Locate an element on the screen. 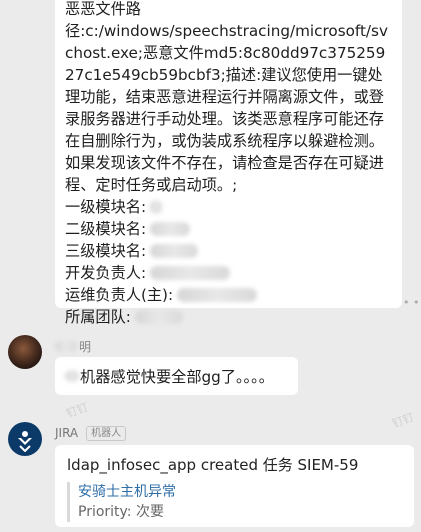 The image size is (421, 532). message-line-truncated: 恶恶文件路 is located at coordinates (103, 9).